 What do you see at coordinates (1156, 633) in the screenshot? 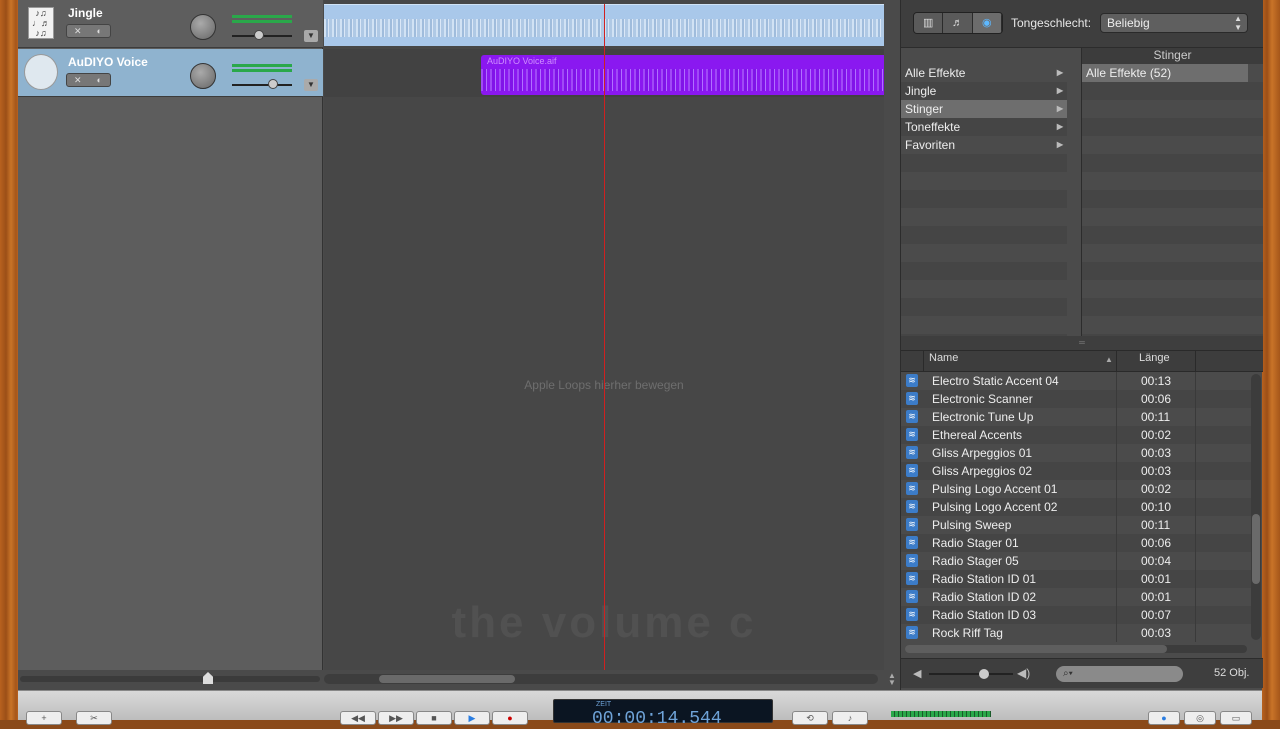
I see `loop-length: 00:03` at bounding box center [1156, 633].